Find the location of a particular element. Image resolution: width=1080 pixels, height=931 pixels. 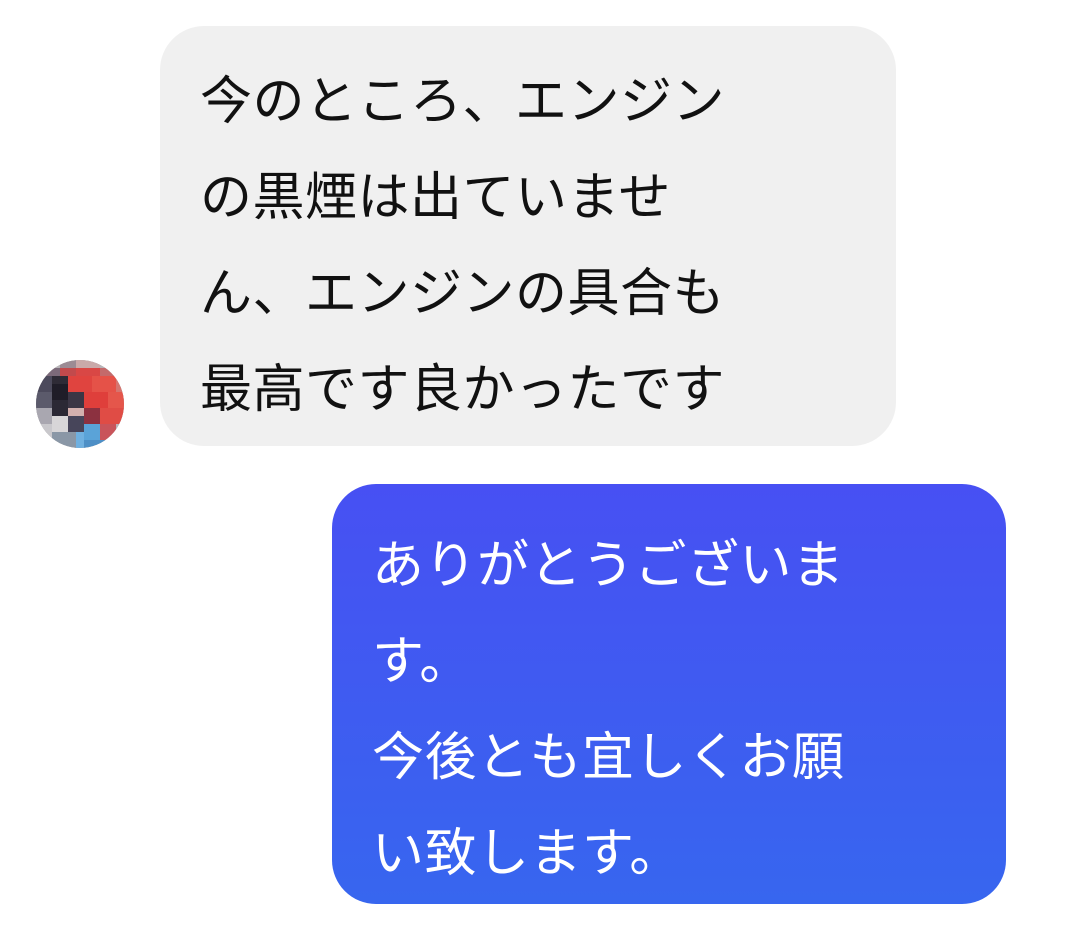

pixelated-avatar-image is located at coordinates (80, 404).